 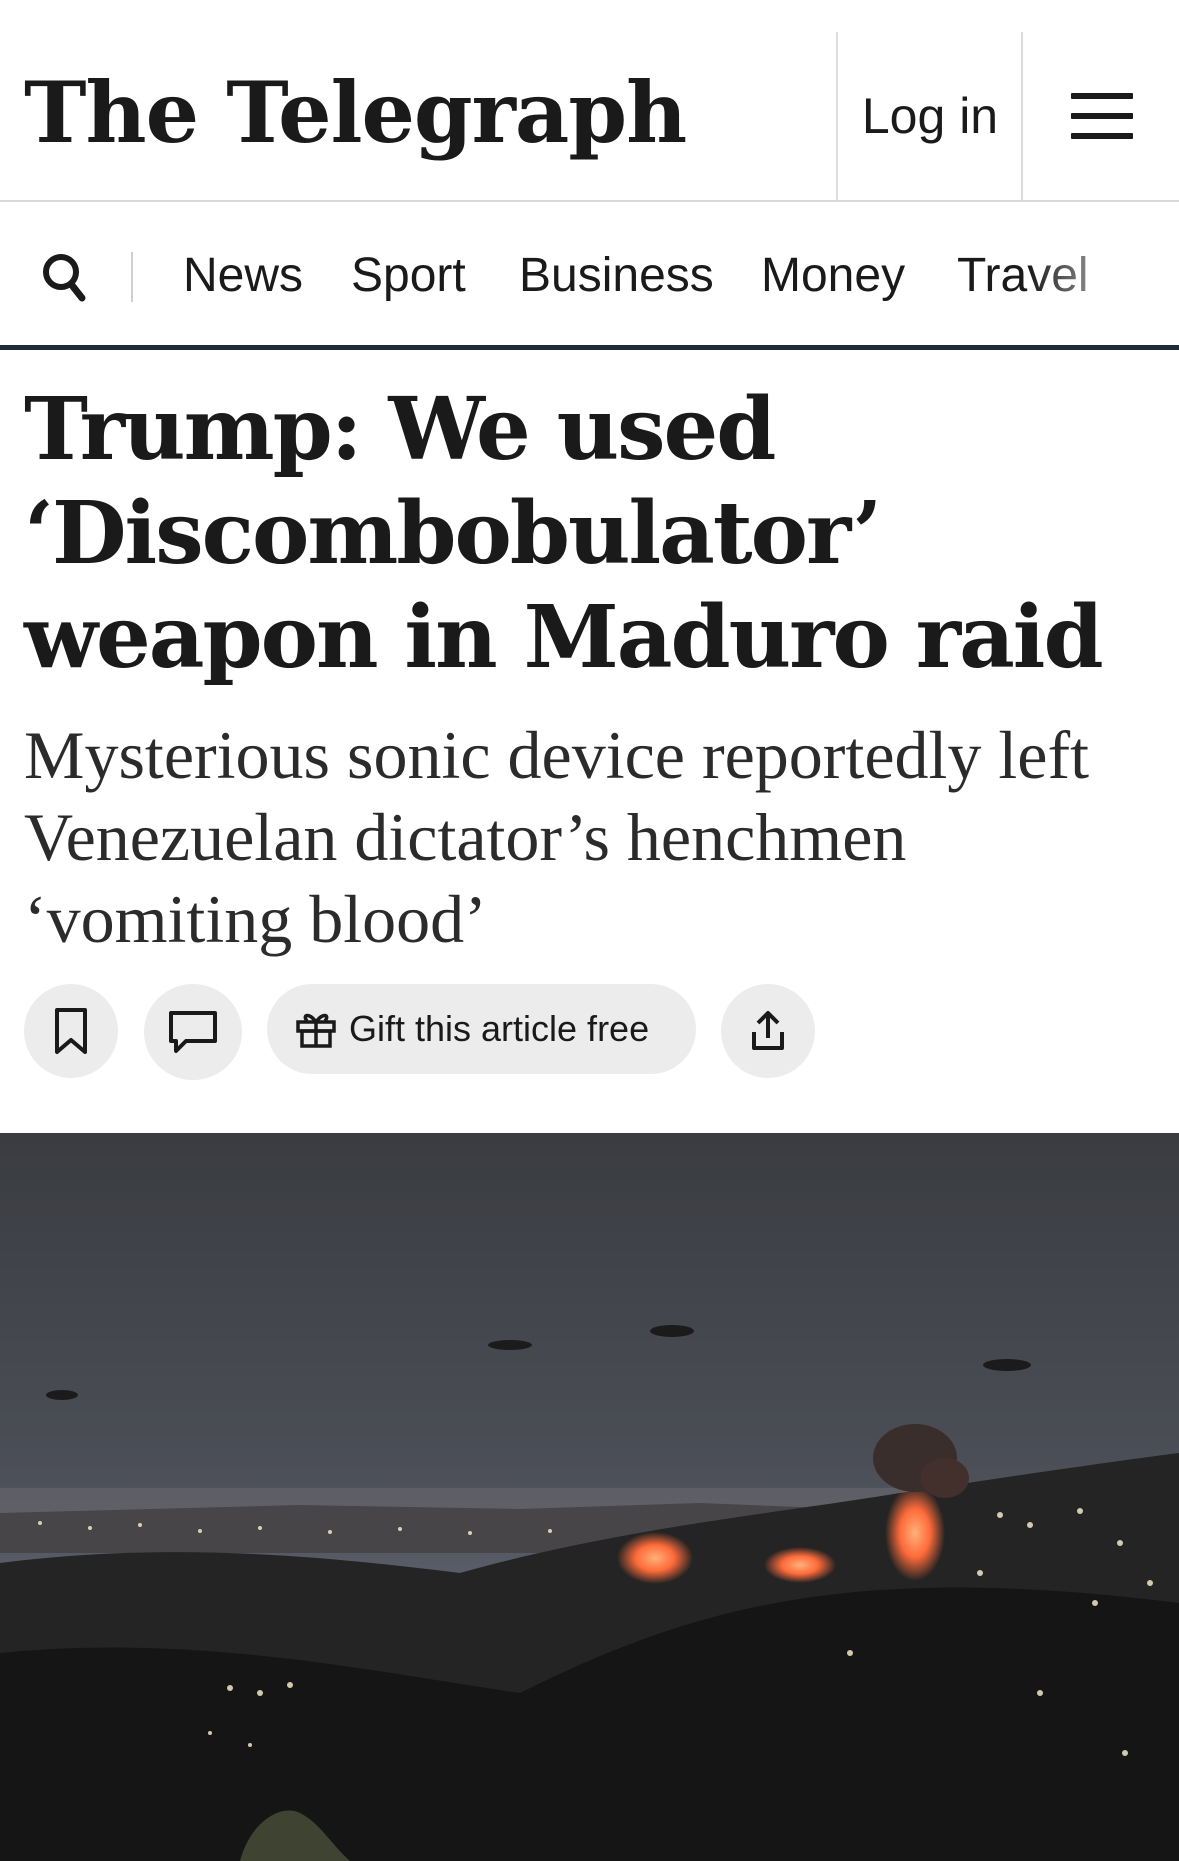 I want to click on hamburger-menu-icon, so click(x=1101, y=116).